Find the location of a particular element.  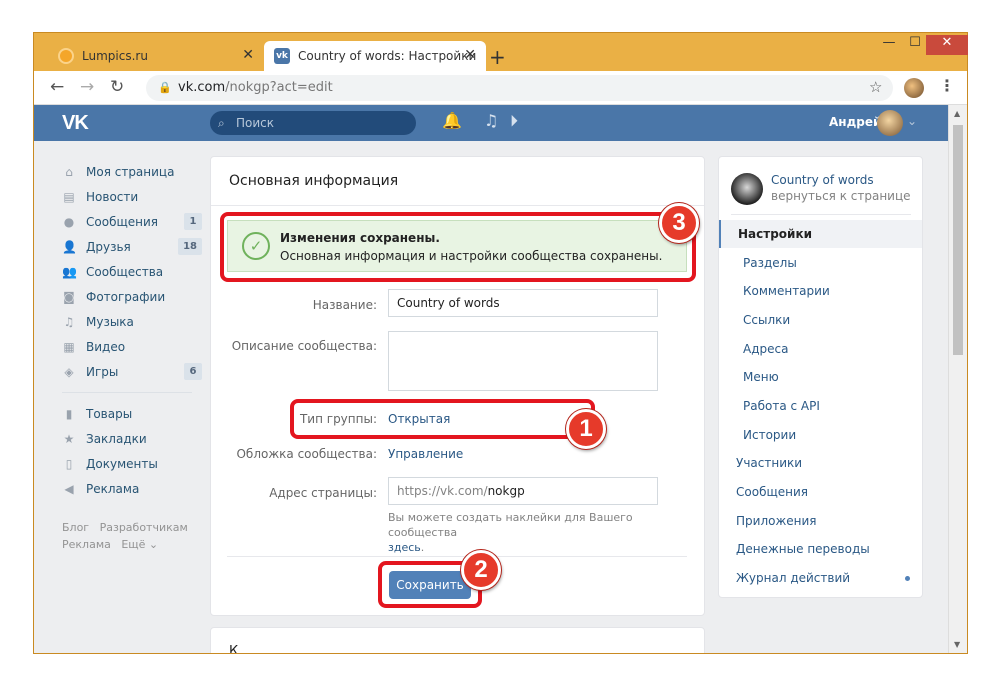

window-close-icon: ✕ is located at coordinates (947, 45).